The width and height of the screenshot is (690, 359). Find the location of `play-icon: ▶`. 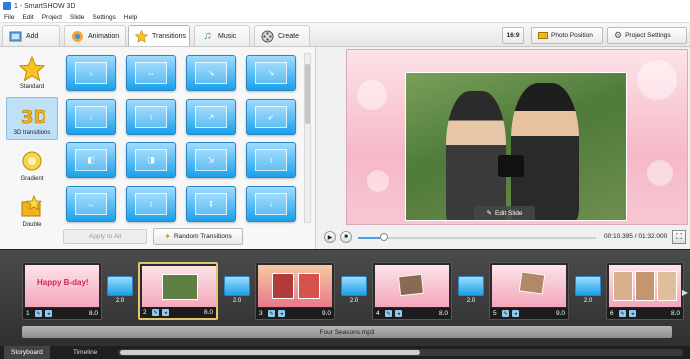

play-icon: ▶ is located at coordinates (330, 237).